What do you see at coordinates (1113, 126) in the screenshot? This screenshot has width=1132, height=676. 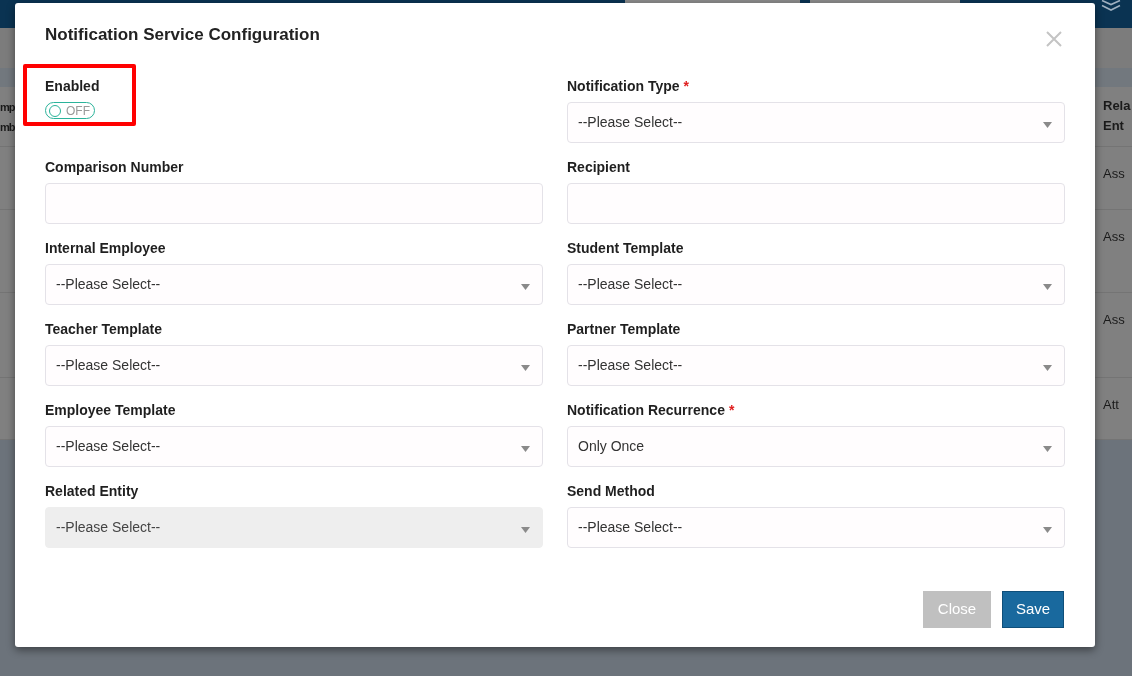 I see `column-header-text: Ent` at bounding box center [1113, 126].